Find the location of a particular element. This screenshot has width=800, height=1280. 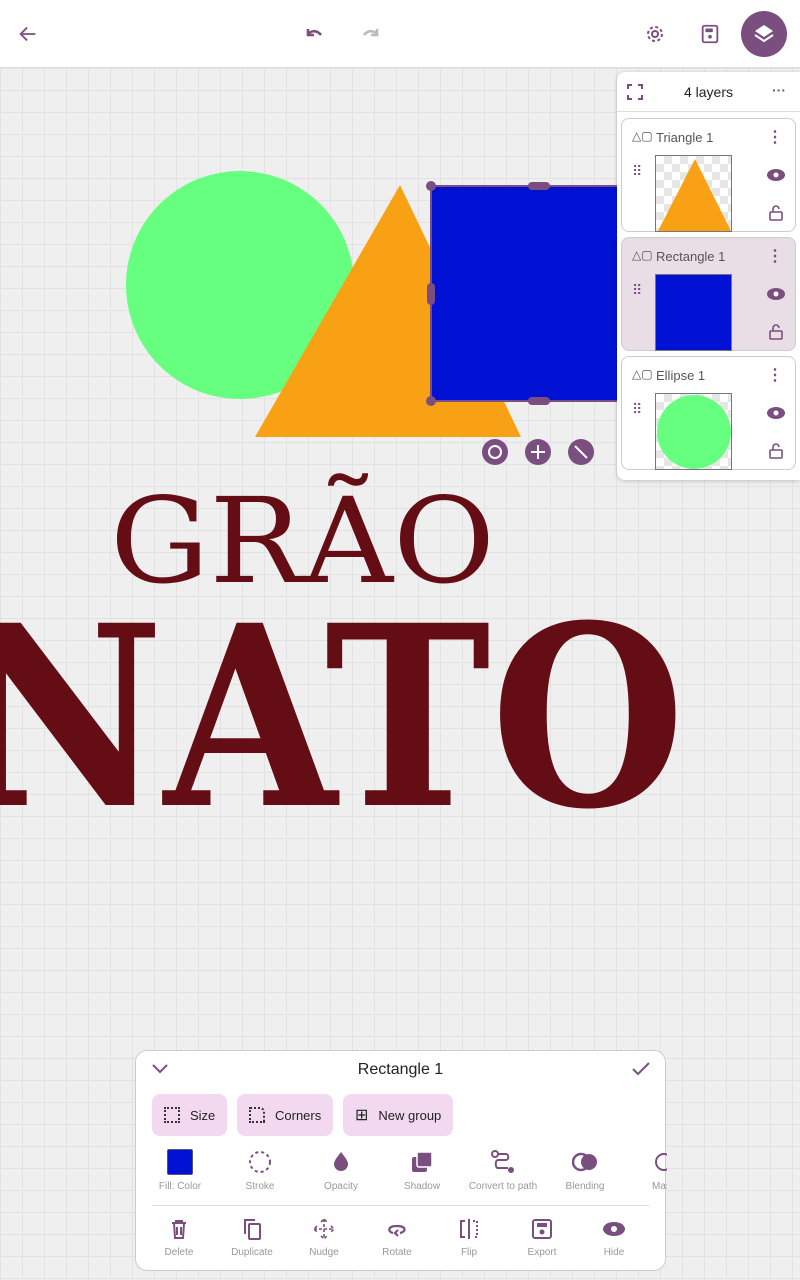

tool-label: Mask is located at coordinates (659, 1186).